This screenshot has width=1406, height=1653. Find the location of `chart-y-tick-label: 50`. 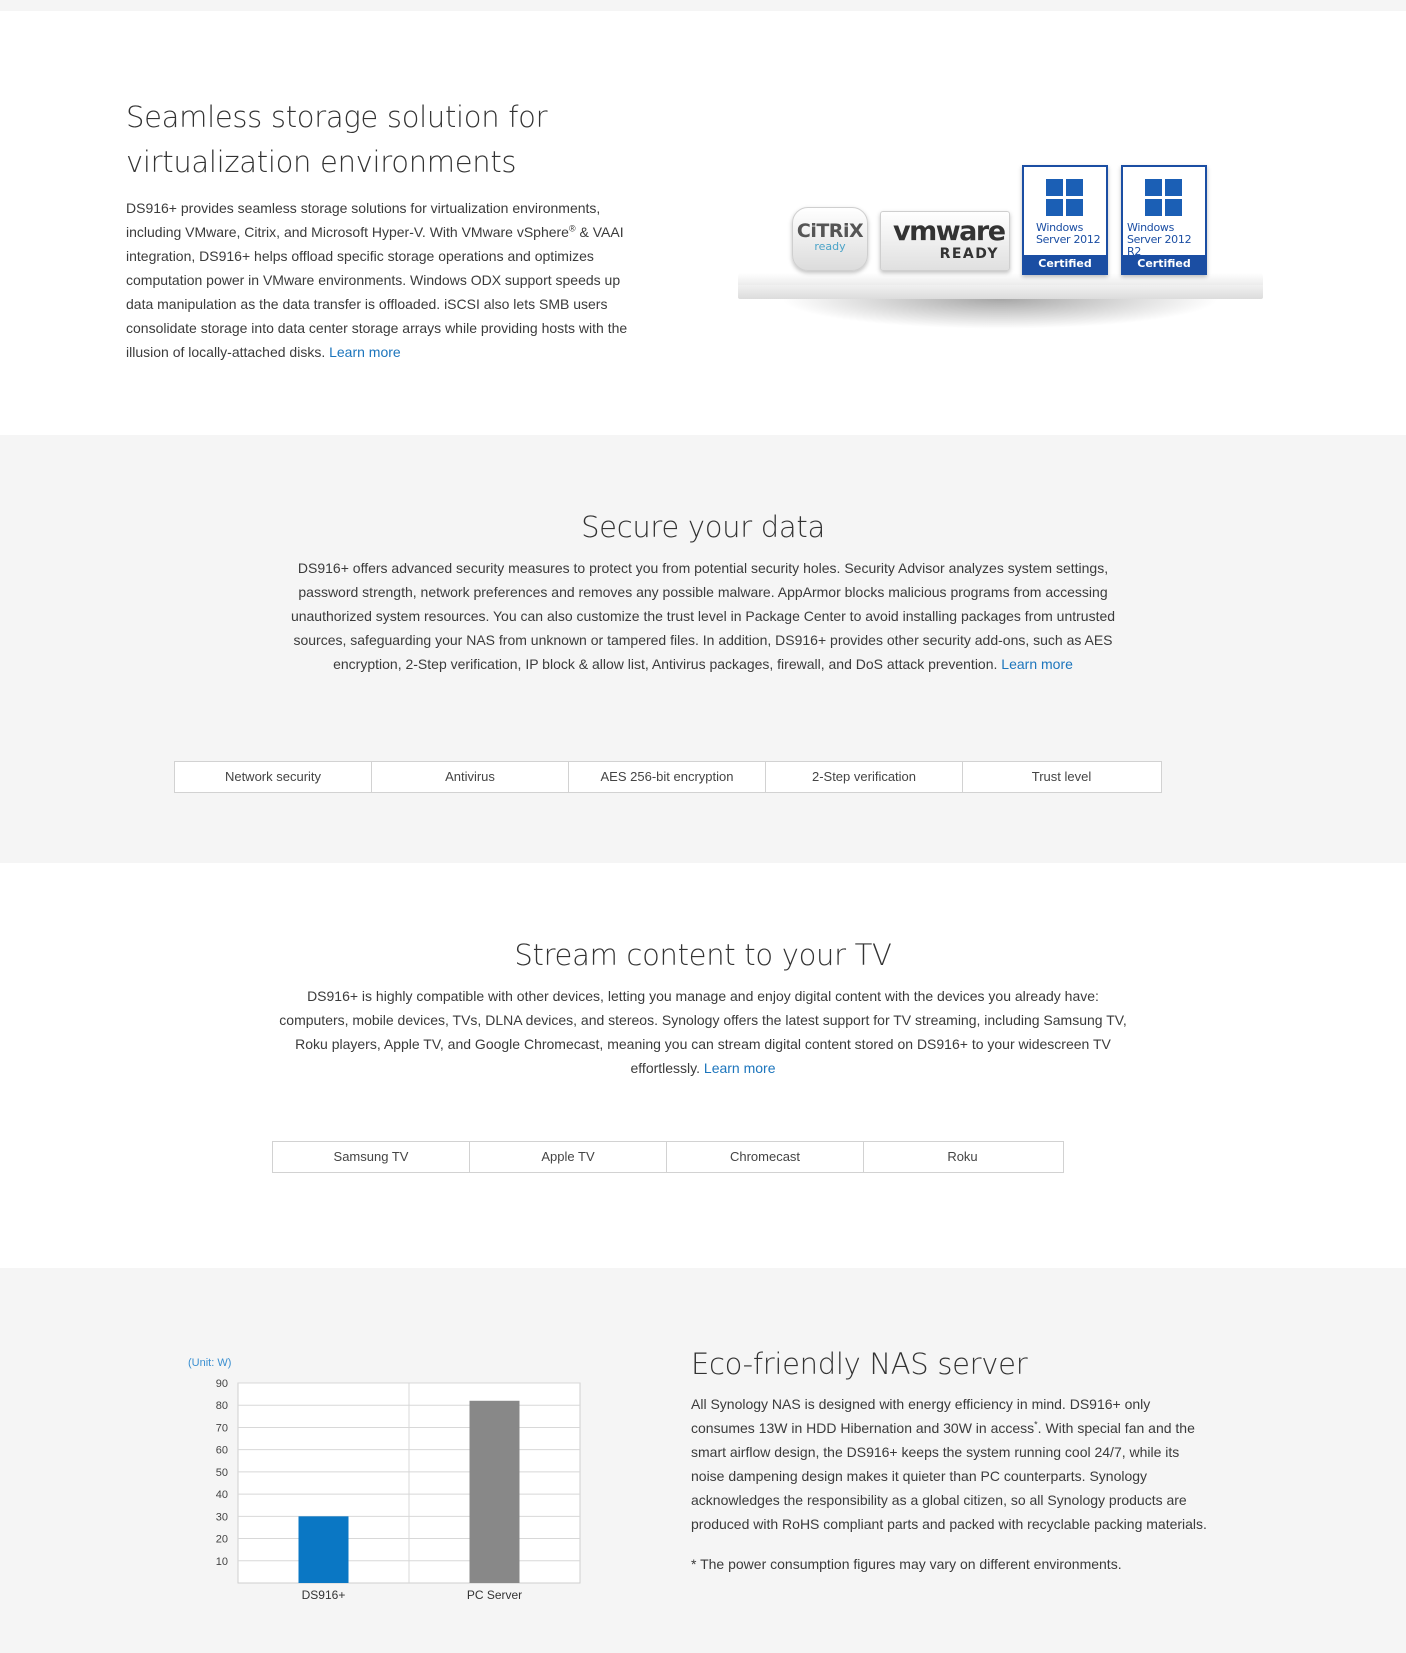

chart-y-tick-label: 50 is located at coordinates (222, 1473).